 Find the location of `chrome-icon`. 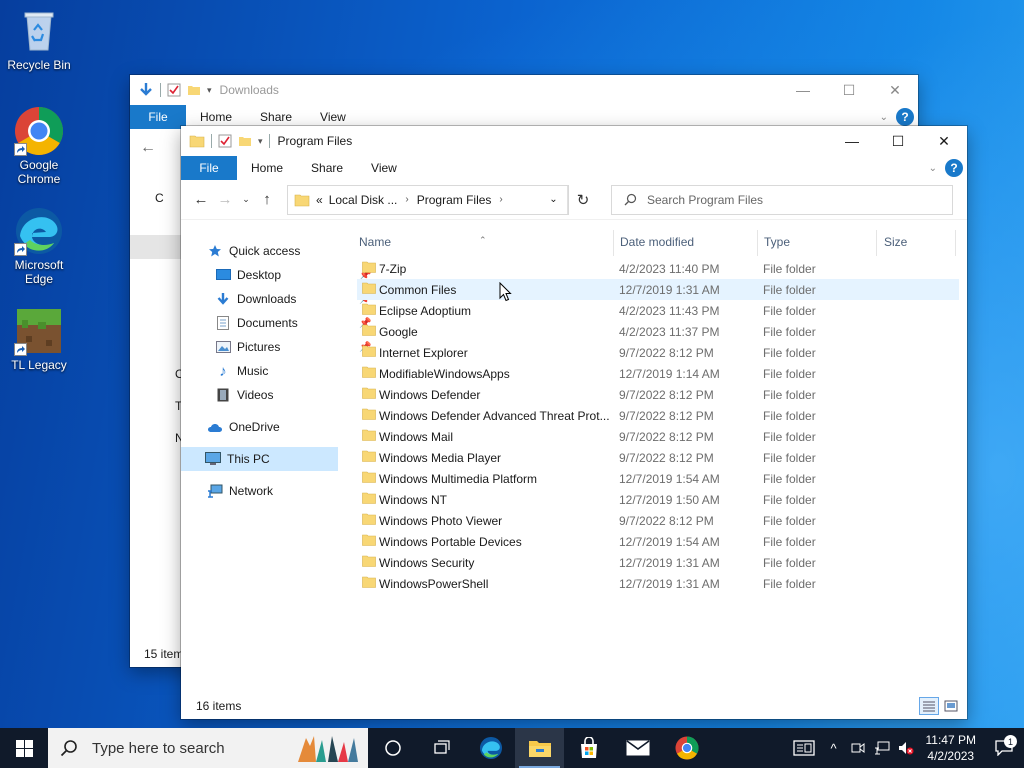

chrome-icon is located at coordinates (39, 131).